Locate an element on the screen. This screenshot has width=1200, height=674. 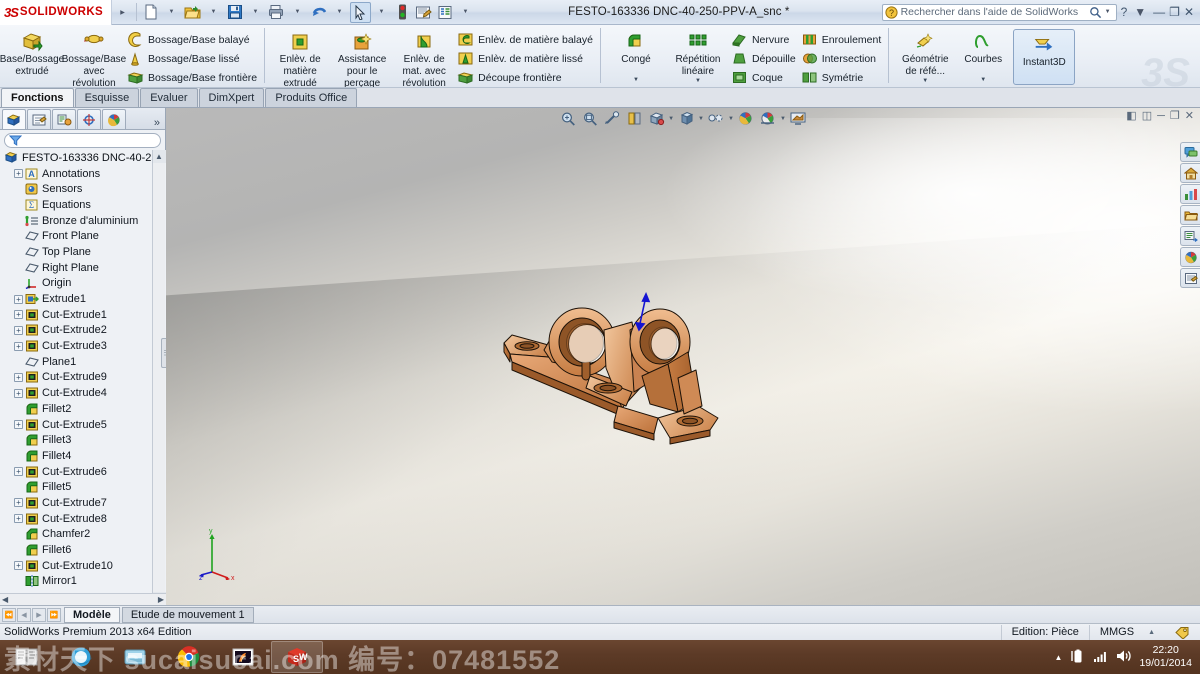
properties-dropdown: ▼ is located at coordinates (465, 12).